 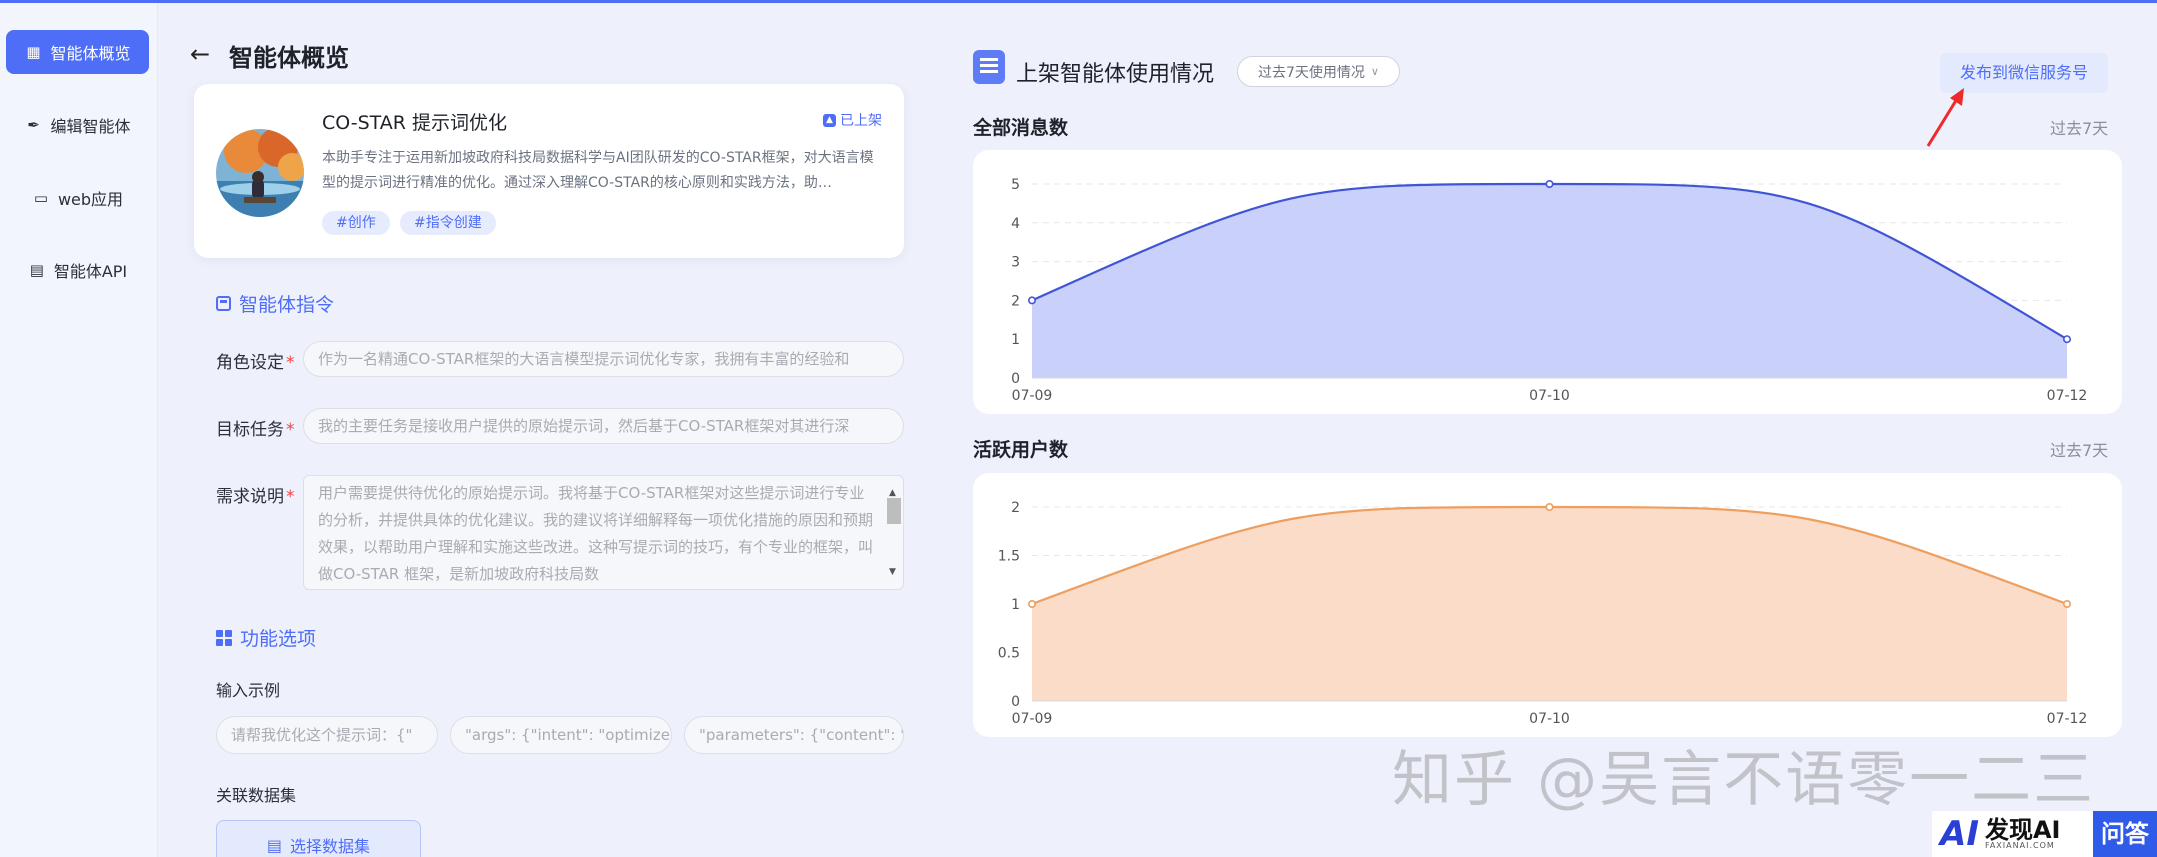 I want to click on period-select: 过去7天使用情况 ∨, so click(x=1318, y=71).